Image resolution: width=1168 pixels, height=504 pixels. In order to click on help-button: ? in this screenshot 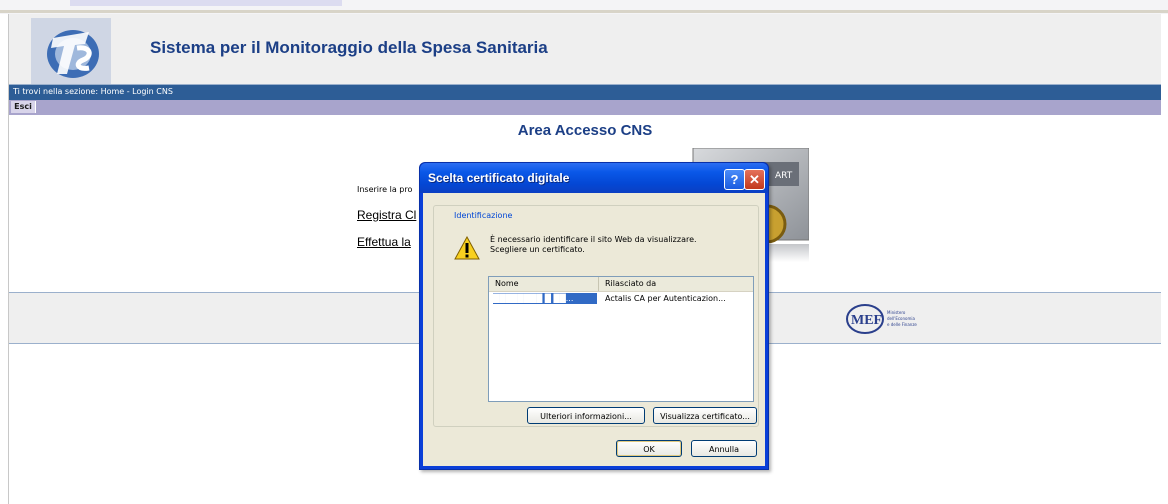, I will do `click(734, 179)`.